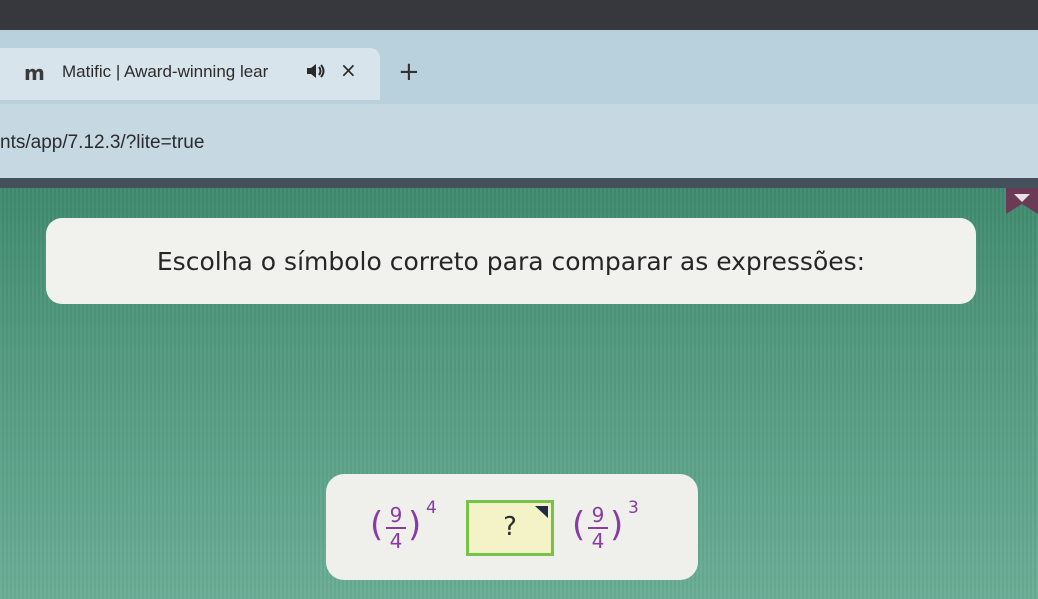 Image resolution: width=1038 pixels, height=599 pixels. What do you see at coordinates (431, 508) in the screenshot?
I see `exponent: 4` at bounding box center [431, 508].